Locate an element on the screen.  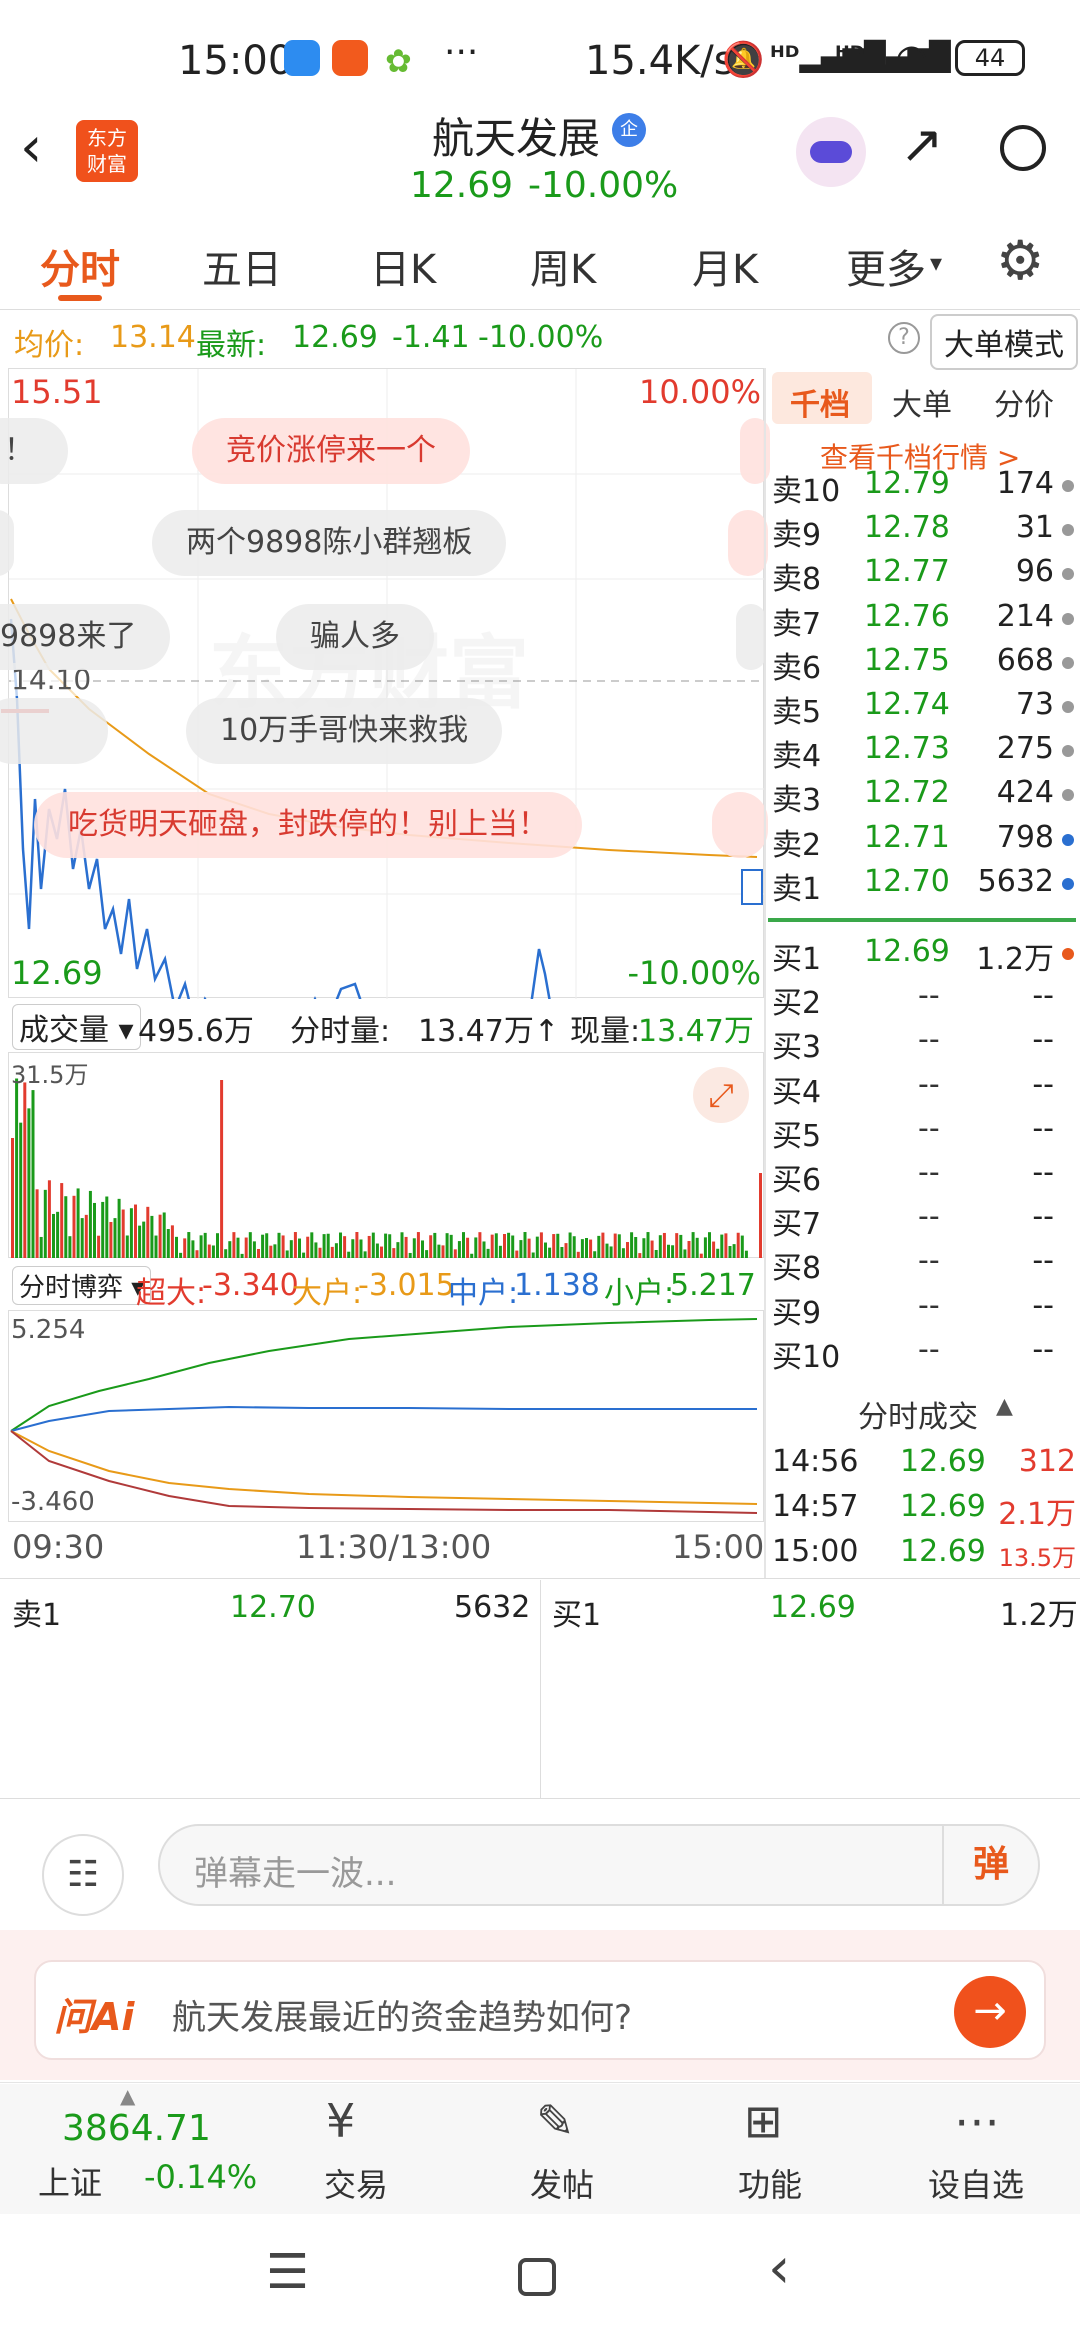
tab-five-day: 五日 is located at coordinates (242, 266).